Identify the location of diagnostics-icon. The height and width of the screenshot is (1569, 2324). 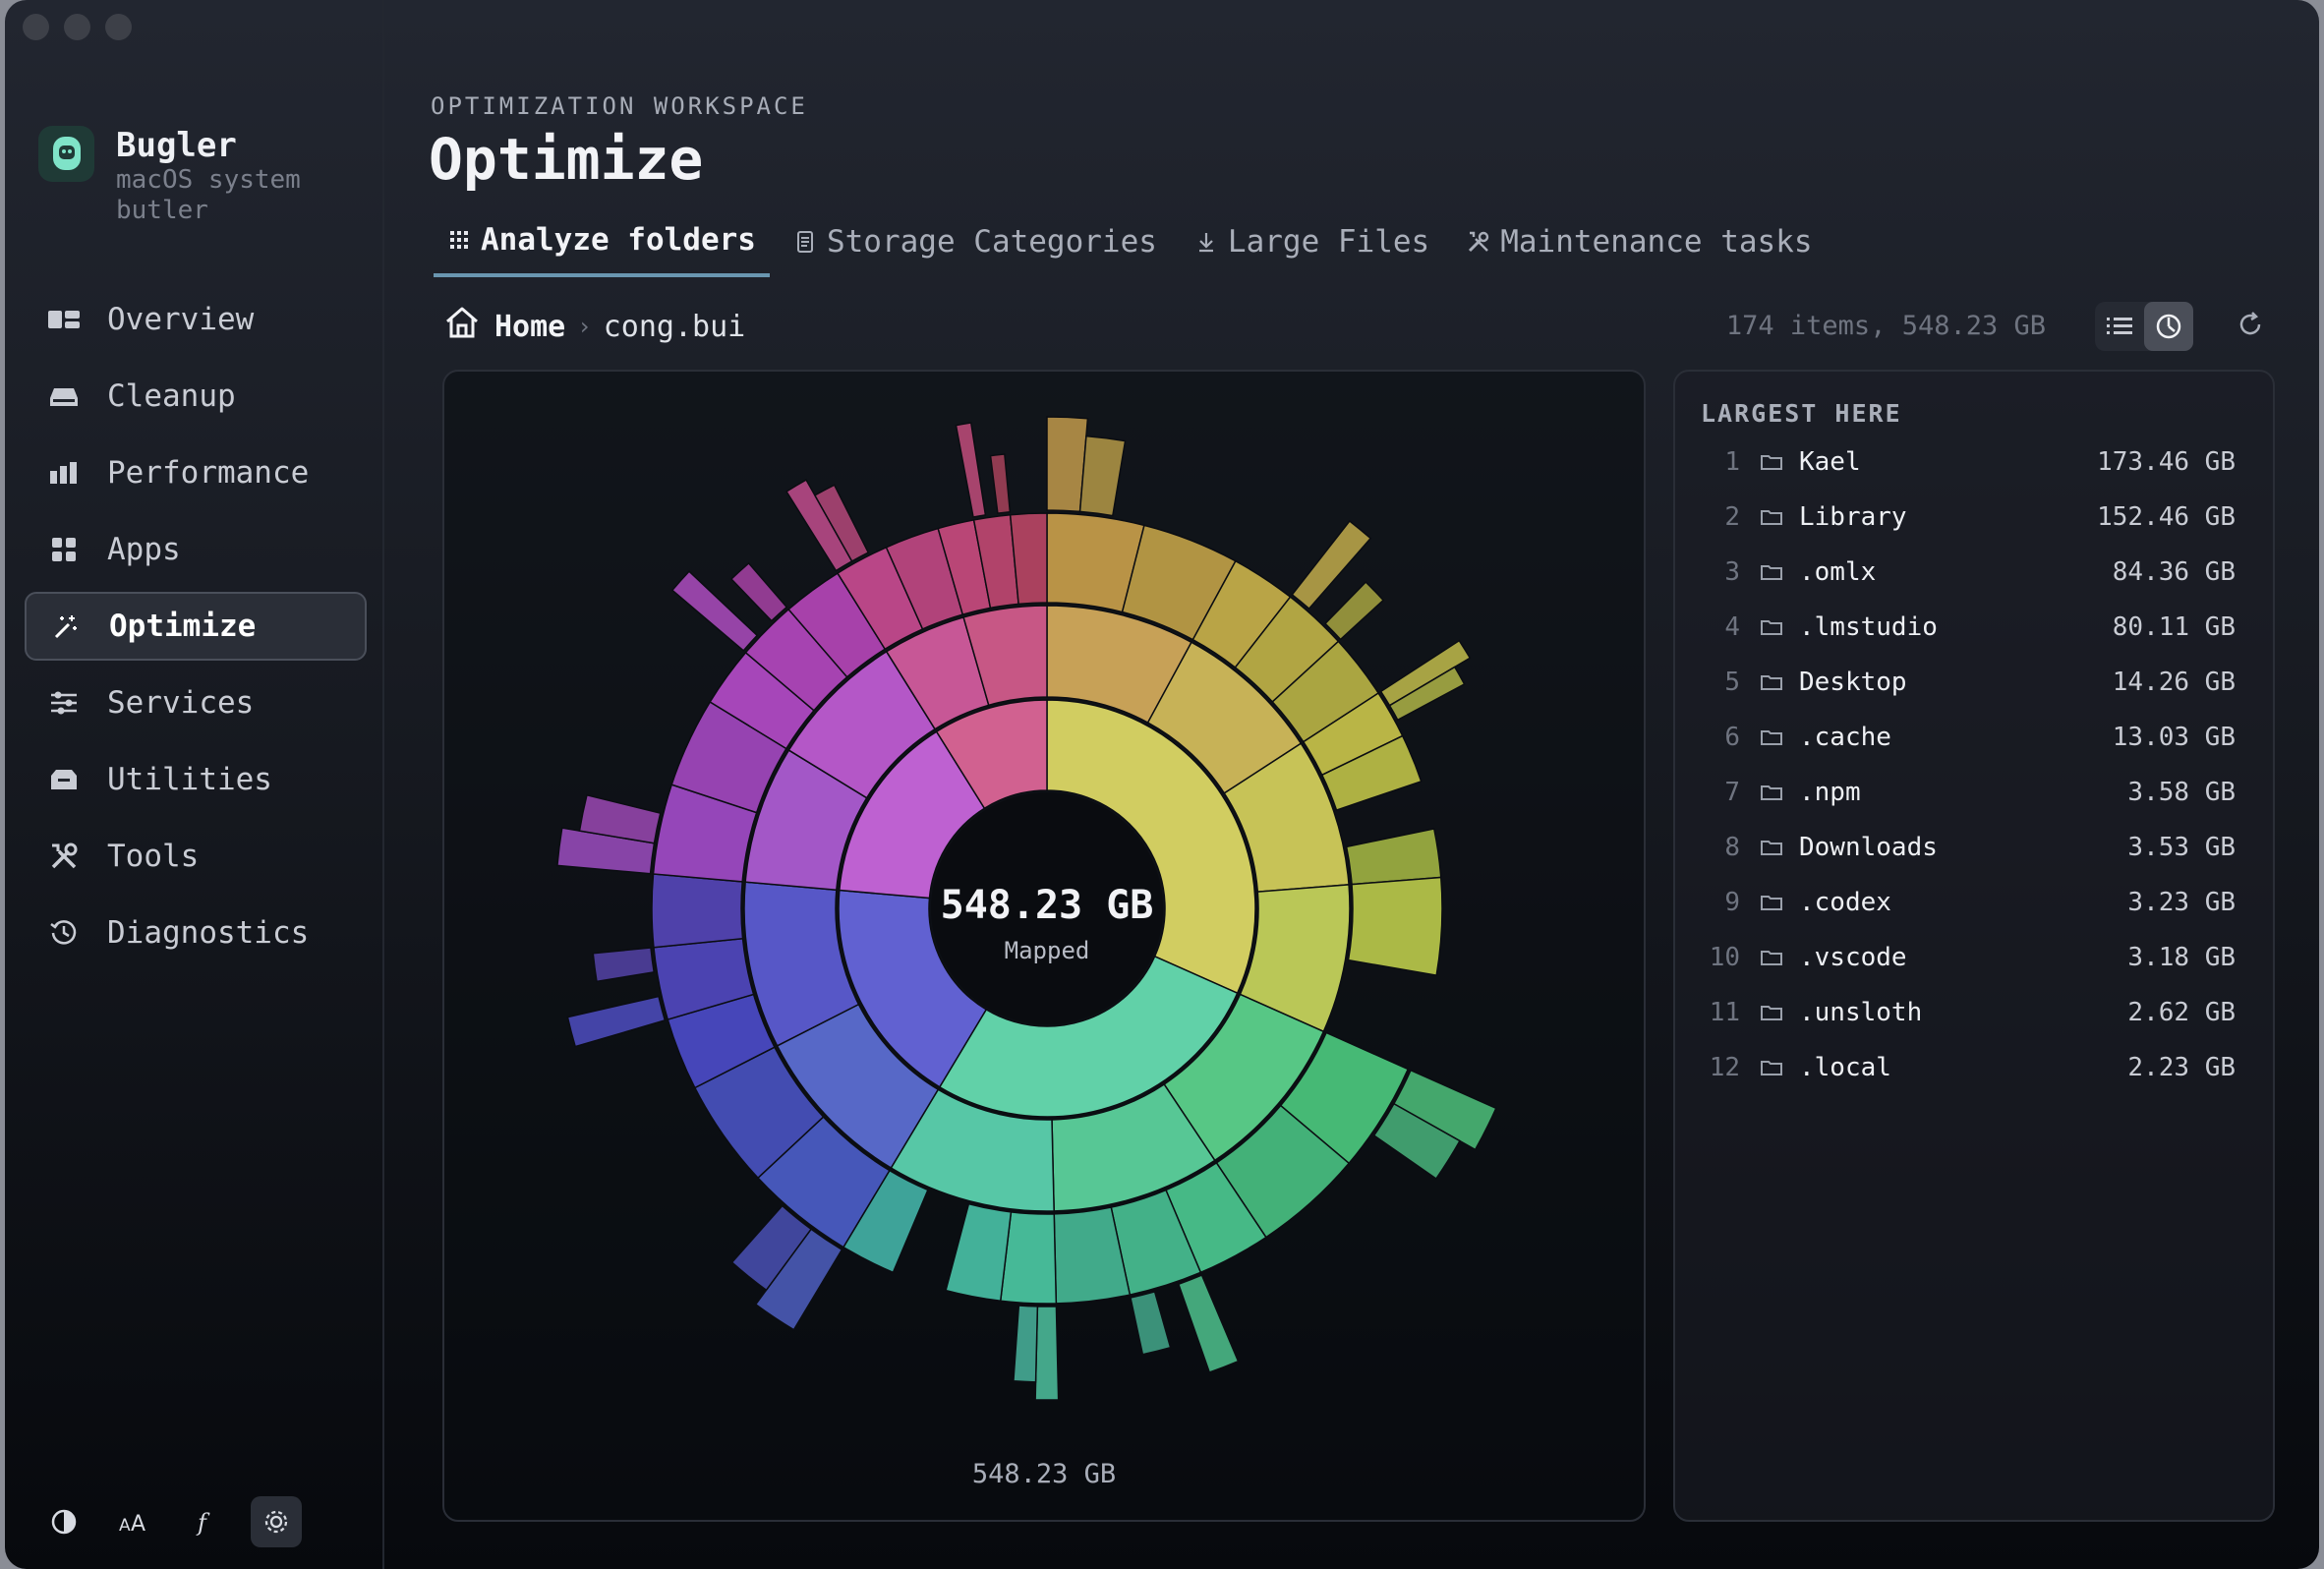
(64, 933).